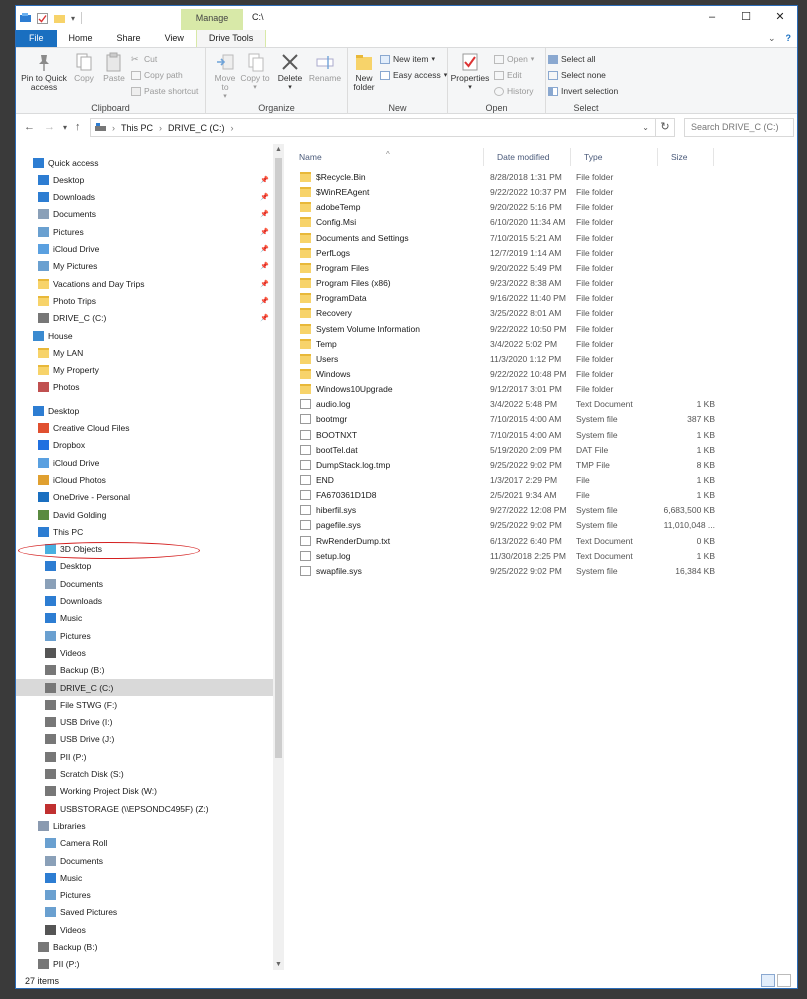 The image size is (807, 999). What do you see at coordinates (510, 450) in the screenshot?
I see `file-row: bootTel.dat 5/19/2020 2:09 PM DAT File 1 KB` at bounding box center [510, 450].